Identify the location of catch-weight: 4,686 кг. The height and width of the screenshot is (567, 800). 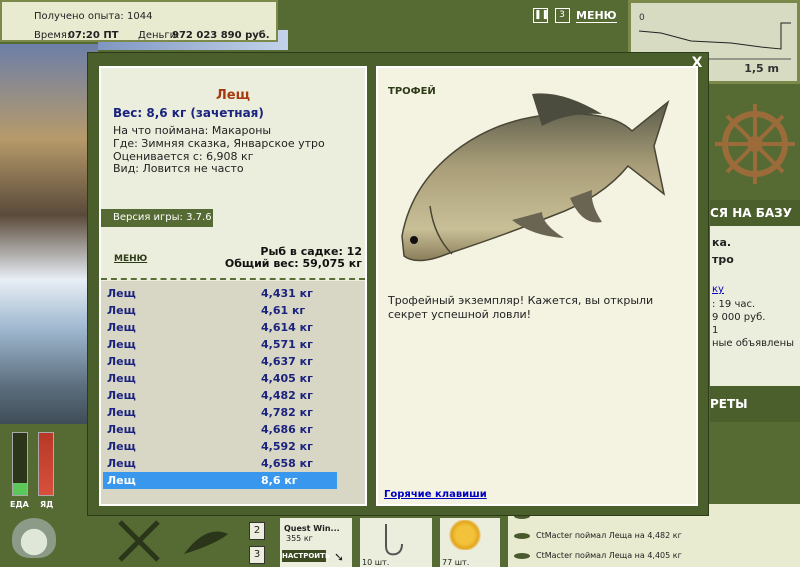
(287, 429).